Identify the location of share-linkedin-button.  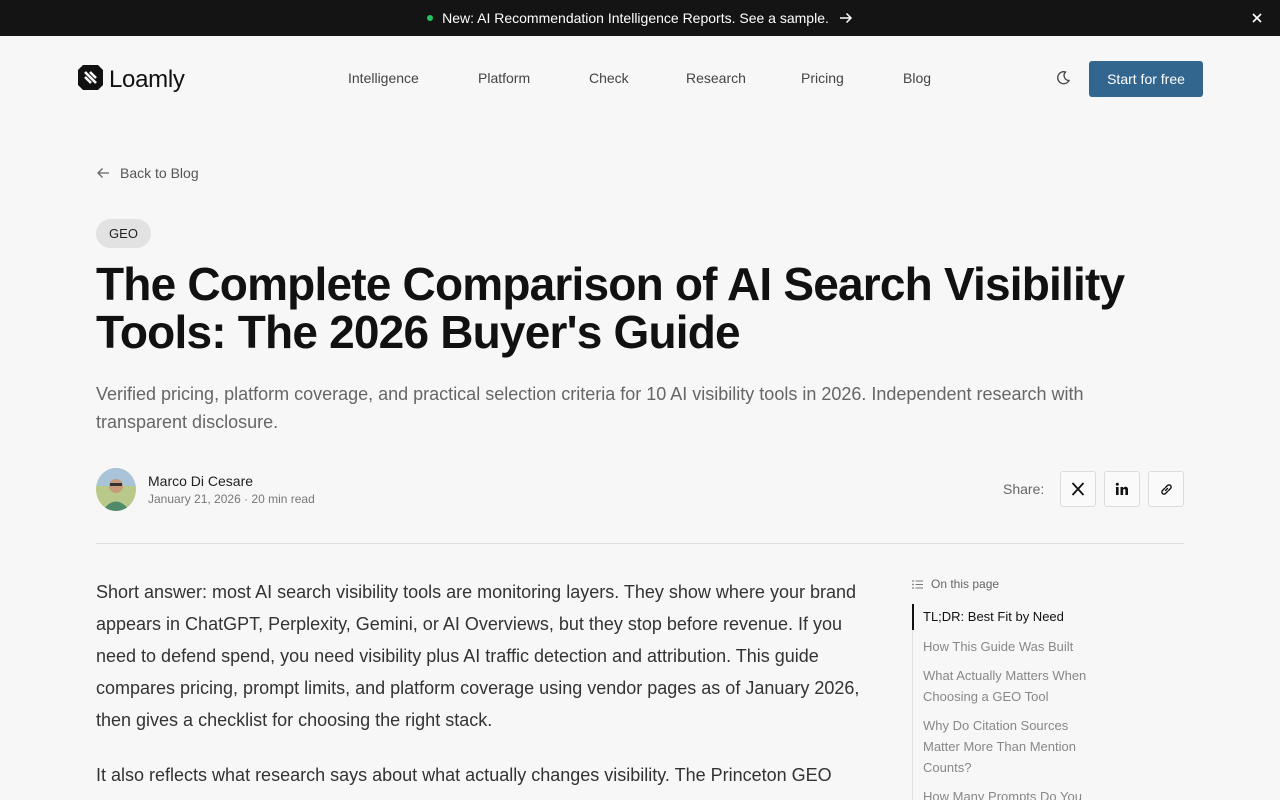
(1122, 489).